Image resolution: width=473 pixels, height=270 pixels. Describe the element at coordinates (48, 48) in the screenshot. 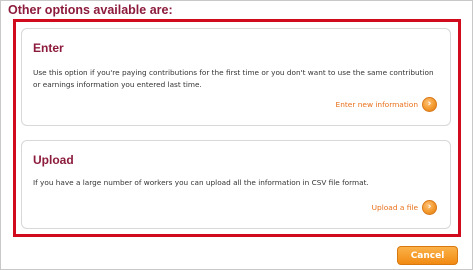

I see `enter-option-title: Enter` at that location.